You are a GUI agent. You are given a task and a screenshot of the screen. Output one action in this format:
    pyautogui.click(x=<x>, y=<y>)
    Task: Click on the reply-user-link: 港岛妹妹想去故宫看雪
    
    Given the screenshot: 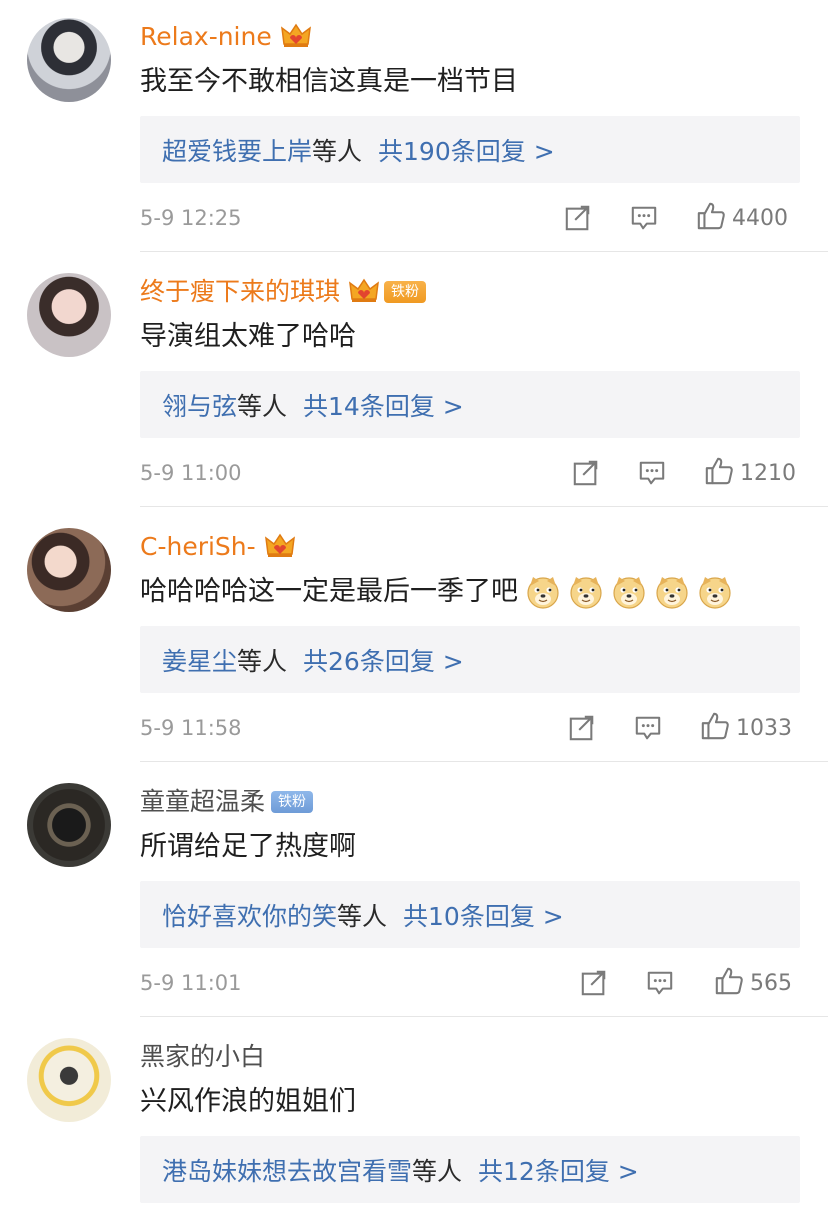 What is the action you would take?
    pyautogui.click(x=287, y=1171)
    